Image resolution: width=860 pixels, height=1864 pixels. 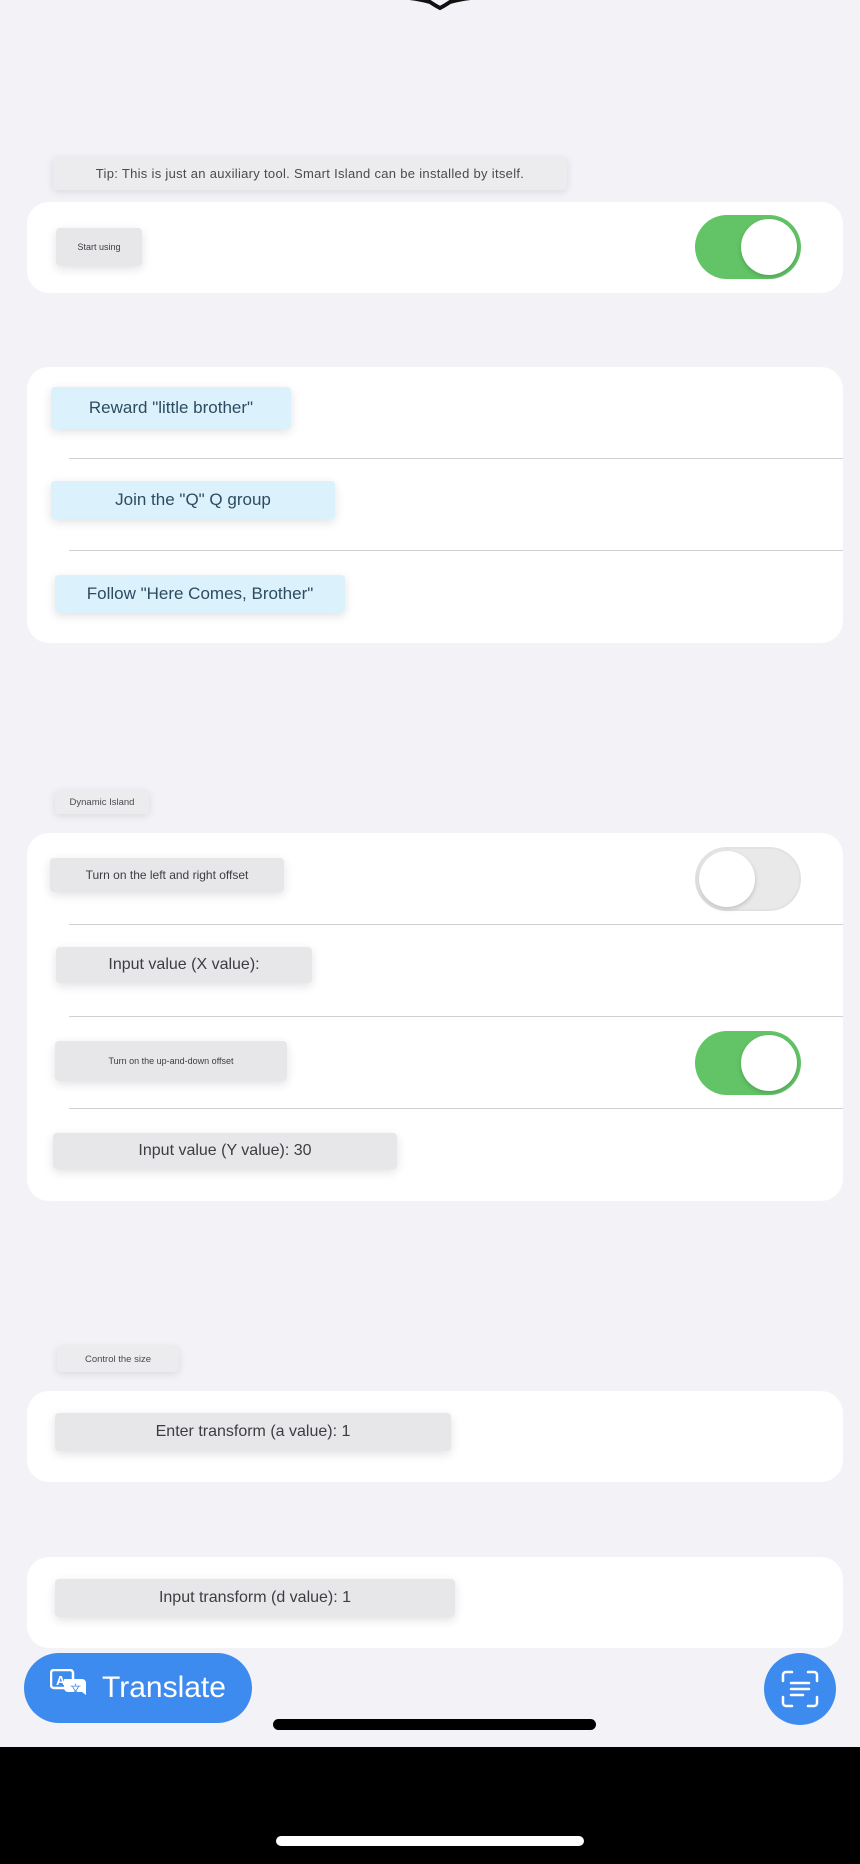 What do you see at coordinates (193, 500) in the screenshot?
I see `join-group-link: Join the "Q" Q group` at bounding box center [193, 500].